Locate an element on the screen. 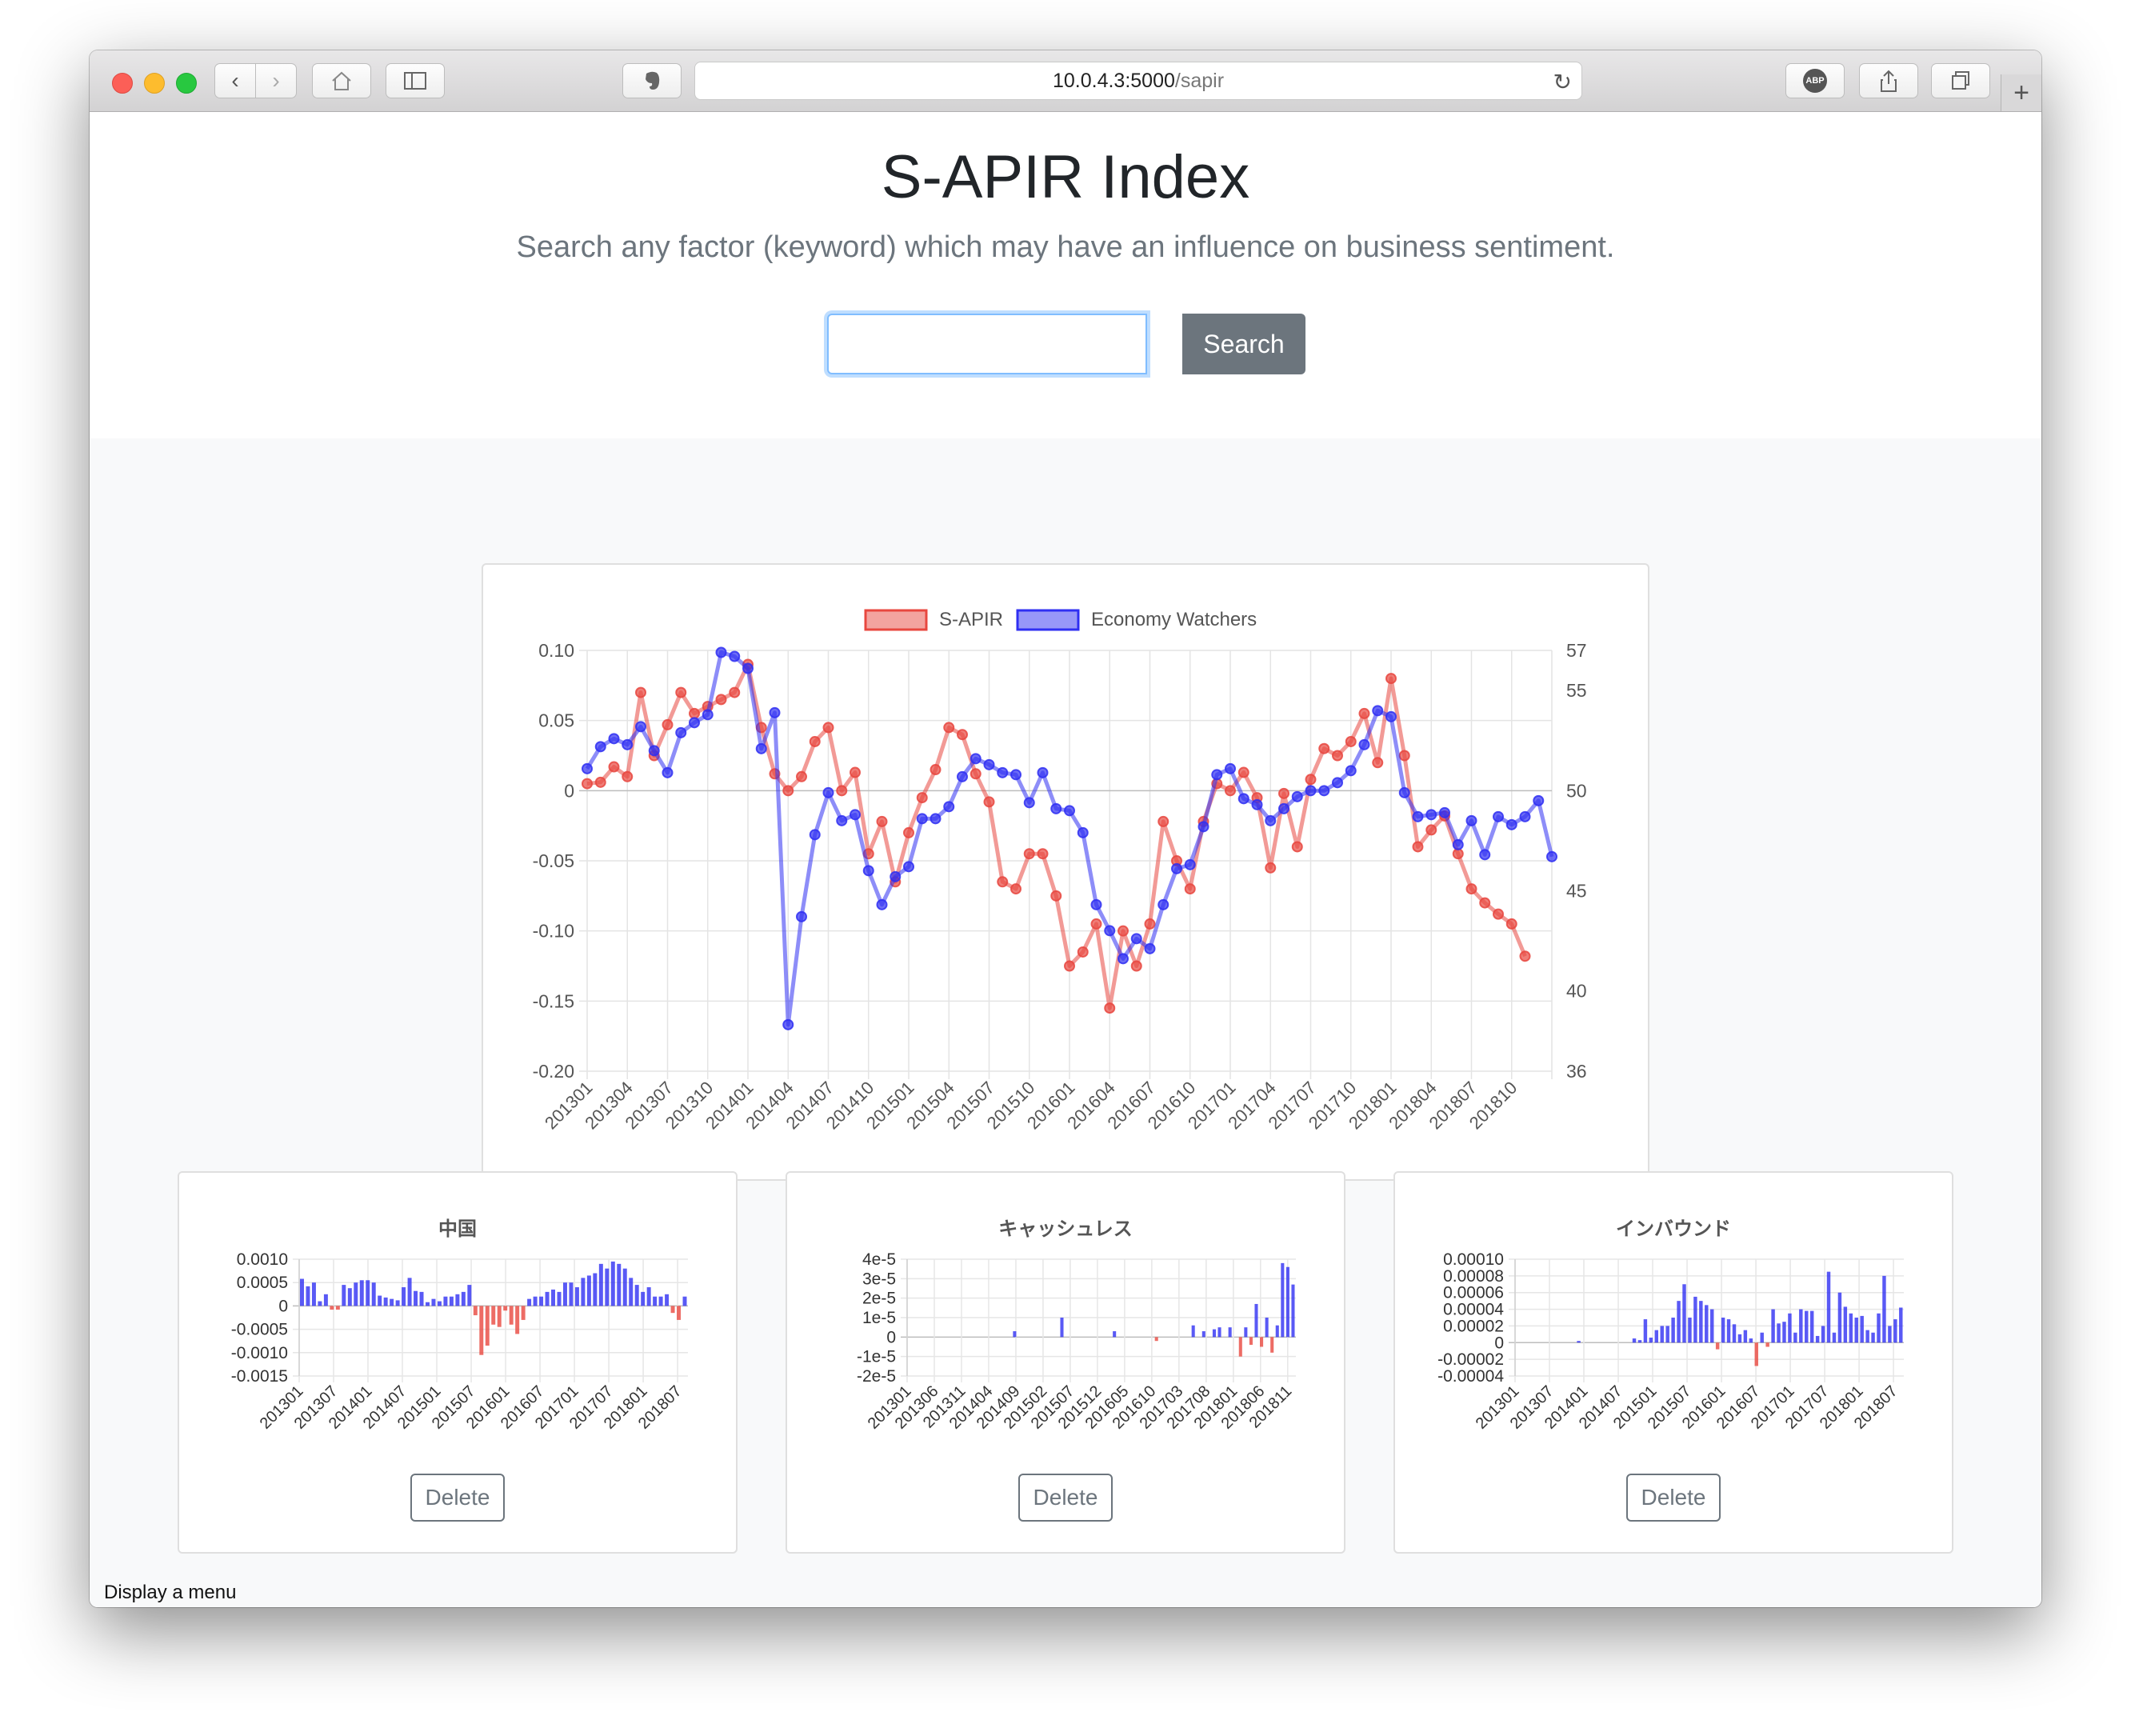  home-button is located at coordinates (342, 80).